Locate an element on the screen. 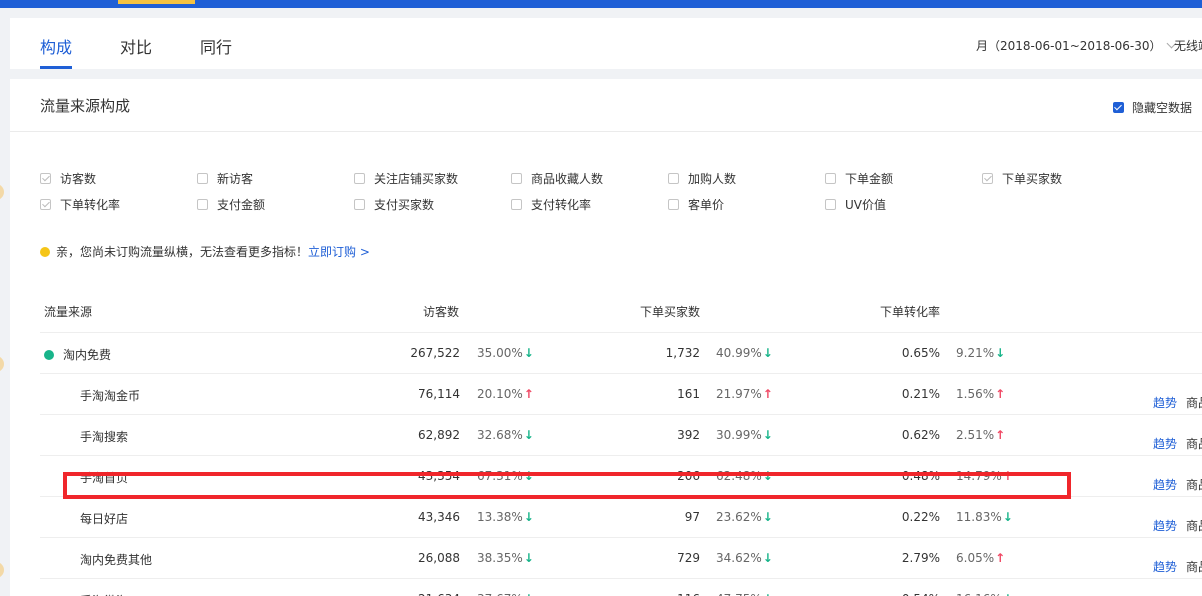  group-dot-icon is located at coordinates (49, 355).